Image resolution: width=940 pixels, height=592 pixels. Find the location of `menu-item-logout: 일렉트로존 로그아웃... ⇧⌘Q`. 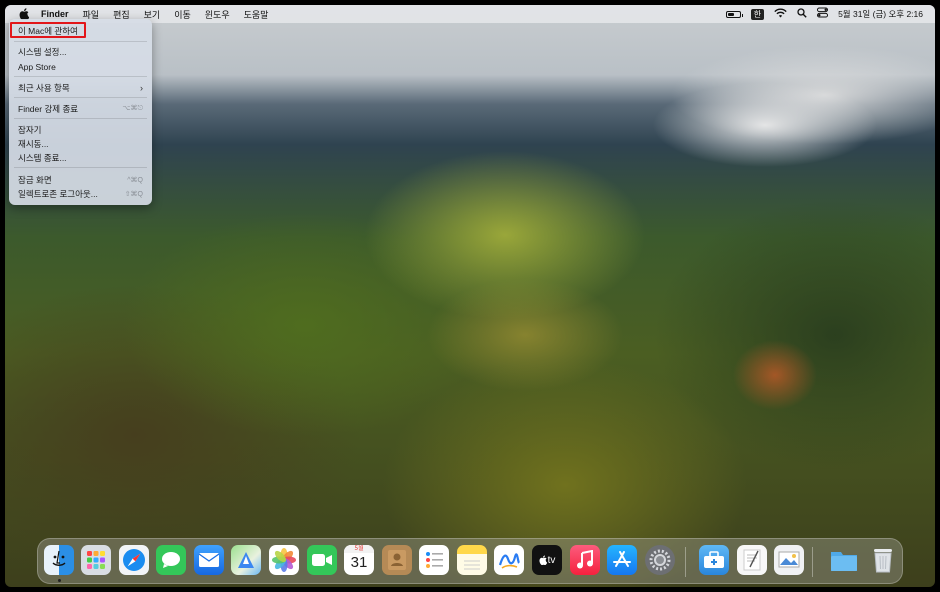

menu-item-logout: 일렉트로존 로그아웃... ⇧⌘Q is located at coordinates (80, 193).